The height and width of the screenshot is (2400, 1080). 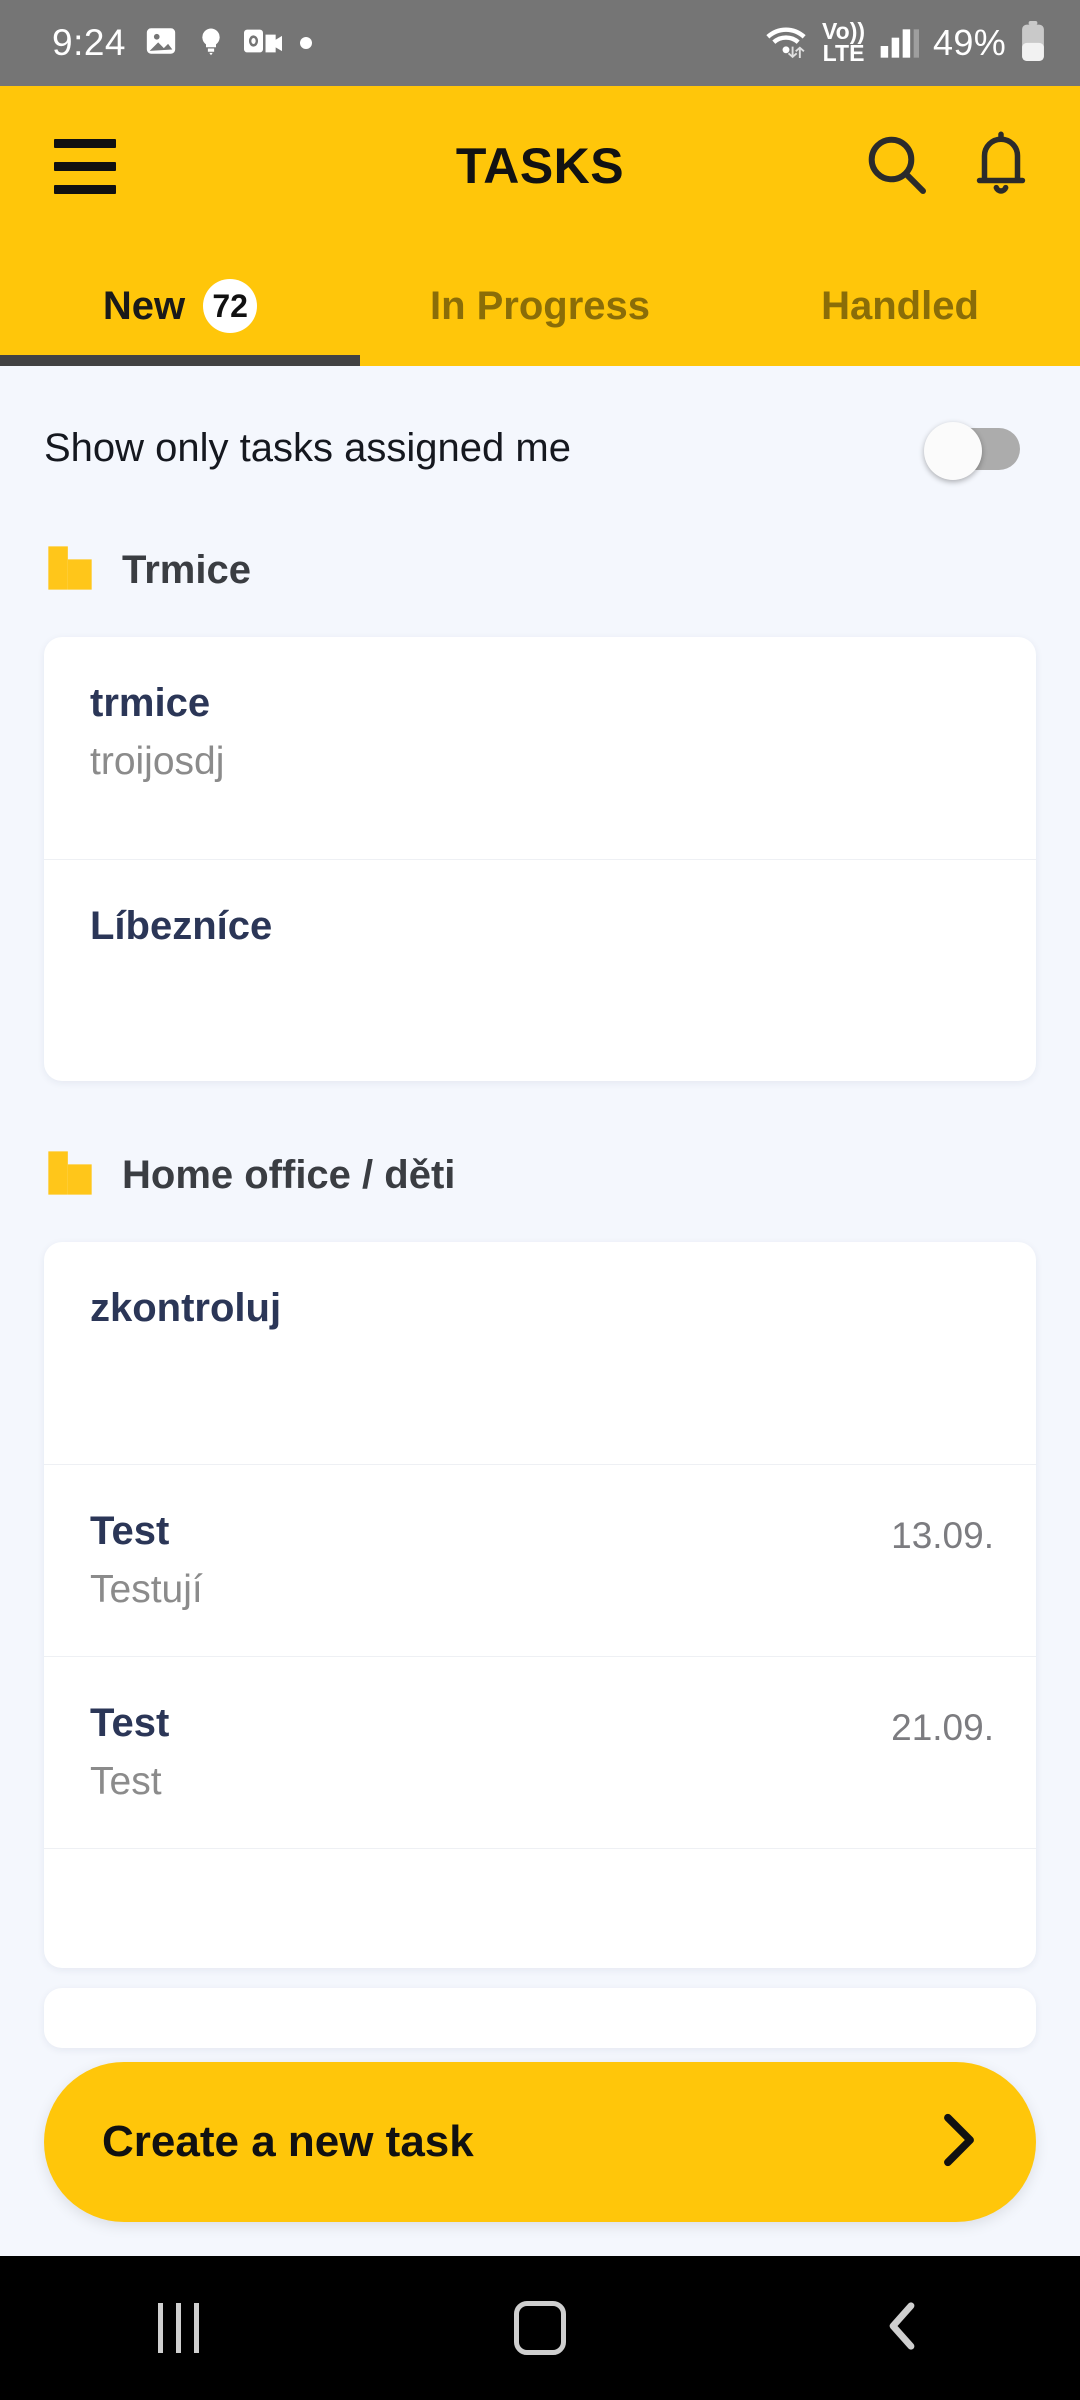 What do you see at coordinates (969, 42) in the screenshot?
I see `battery-percent-label: 49%` at bounding box center [969, 42].